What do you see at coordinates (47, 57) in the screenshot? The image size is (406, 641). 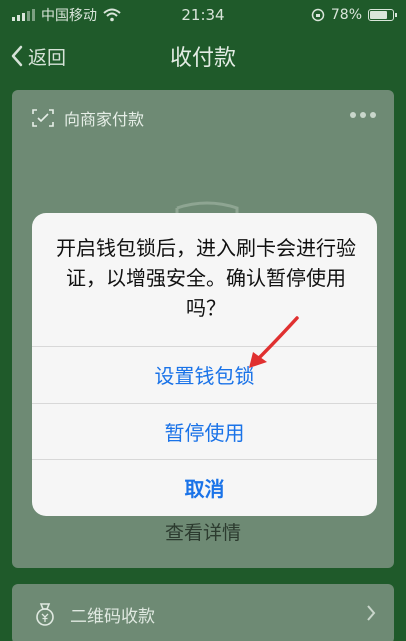 I see `back-label: 返回` at bounding box center [47, 57].